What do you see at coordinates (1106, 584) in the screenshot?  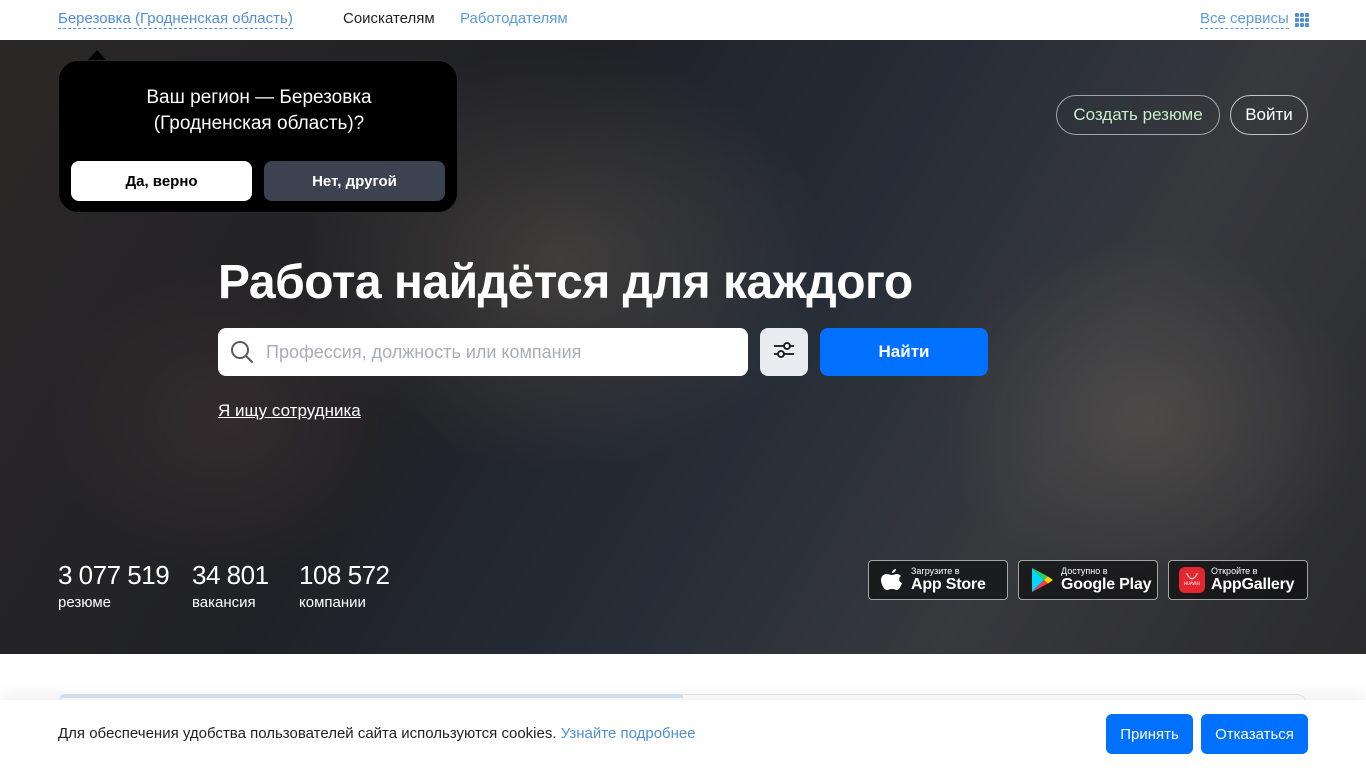 I see `store-name: Google Play` at bounding box center [1106, 584].